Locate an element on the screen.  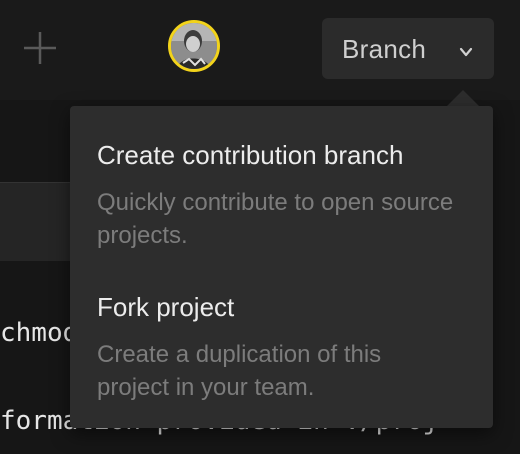
chevron-down-icon is located at coordinates (466, 52).